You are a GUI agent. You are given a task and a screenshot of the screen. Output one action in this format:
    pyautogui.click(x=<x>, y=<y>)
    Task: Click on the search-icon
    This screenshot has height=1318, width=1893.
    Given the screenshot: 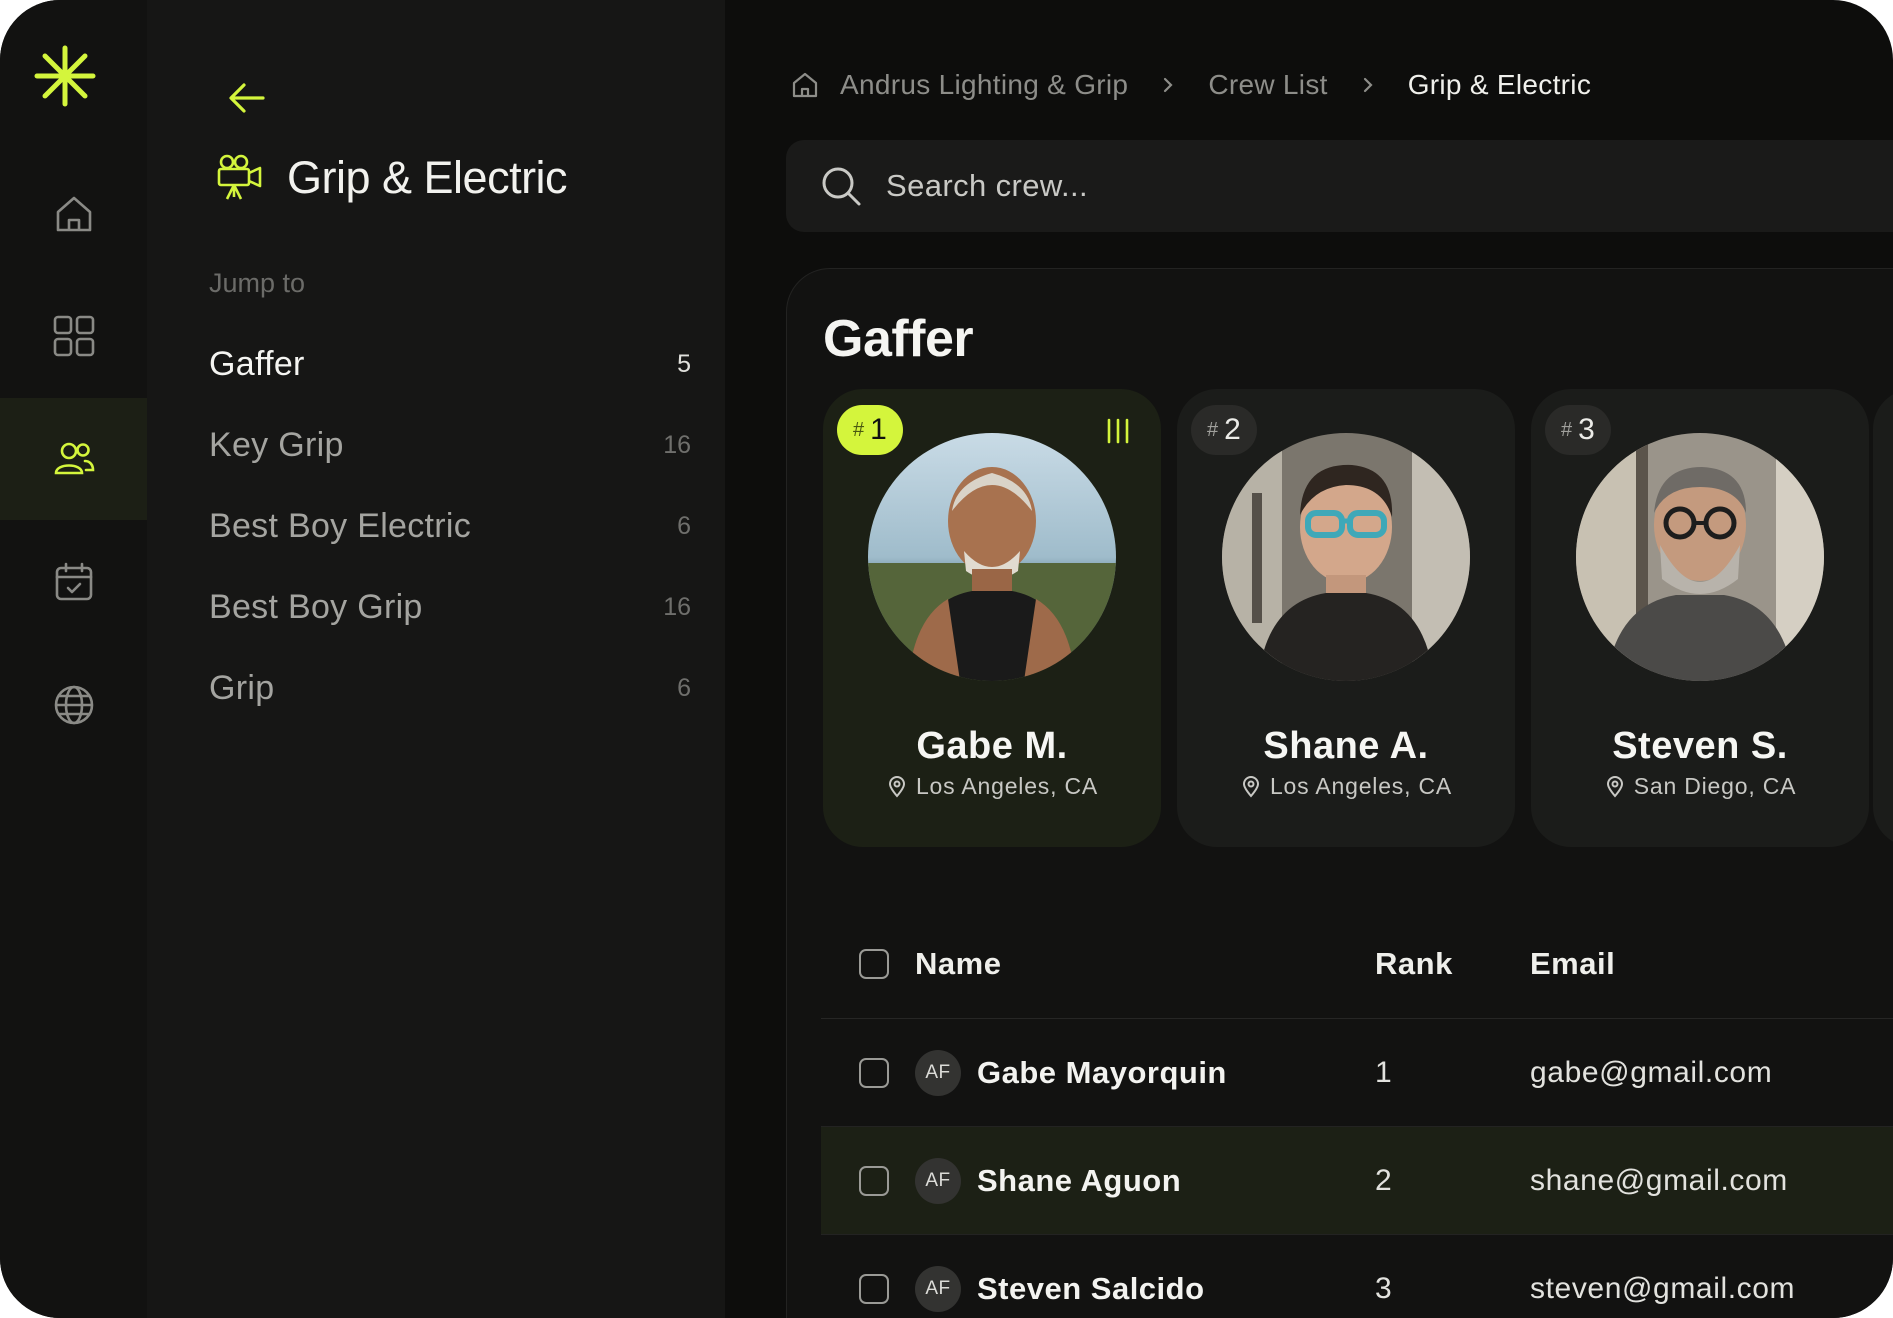 What is the action you would take?
    pyautogui.click(x=841, y=186)
    